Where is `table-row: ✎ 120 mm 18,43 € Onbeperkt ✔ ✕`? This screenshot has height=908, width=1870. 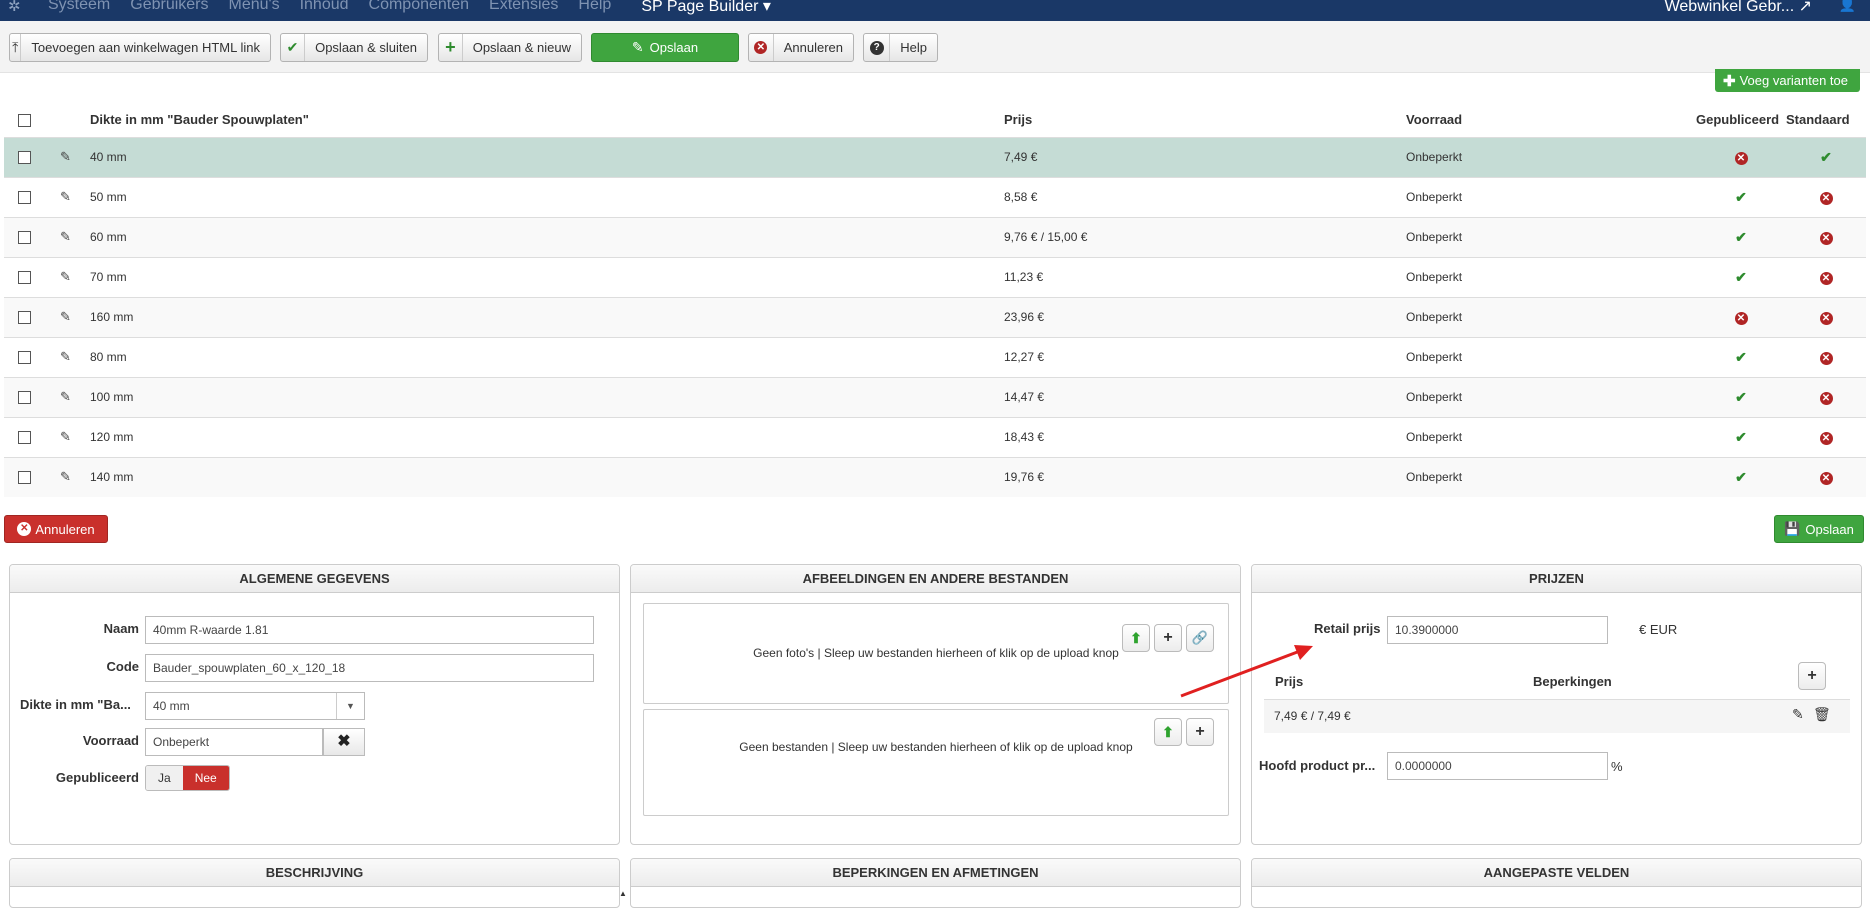
table-row: ✎ 120 mm 18,43 € Onbeperkt ✔ ✕ is located at coordinates (935, 436).